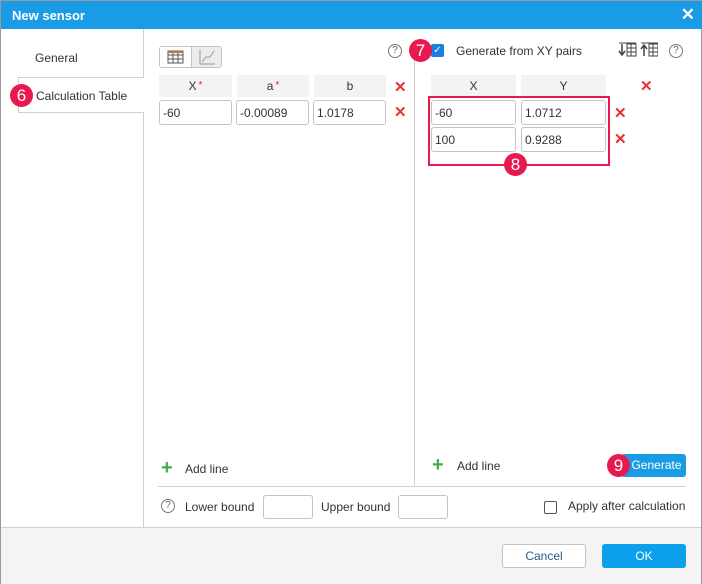 The image size is (702, 584). Describe the element at coordinates (351, 15) in the screenshot. I see `dialog-title-bar: New sensor ✕` at that location.